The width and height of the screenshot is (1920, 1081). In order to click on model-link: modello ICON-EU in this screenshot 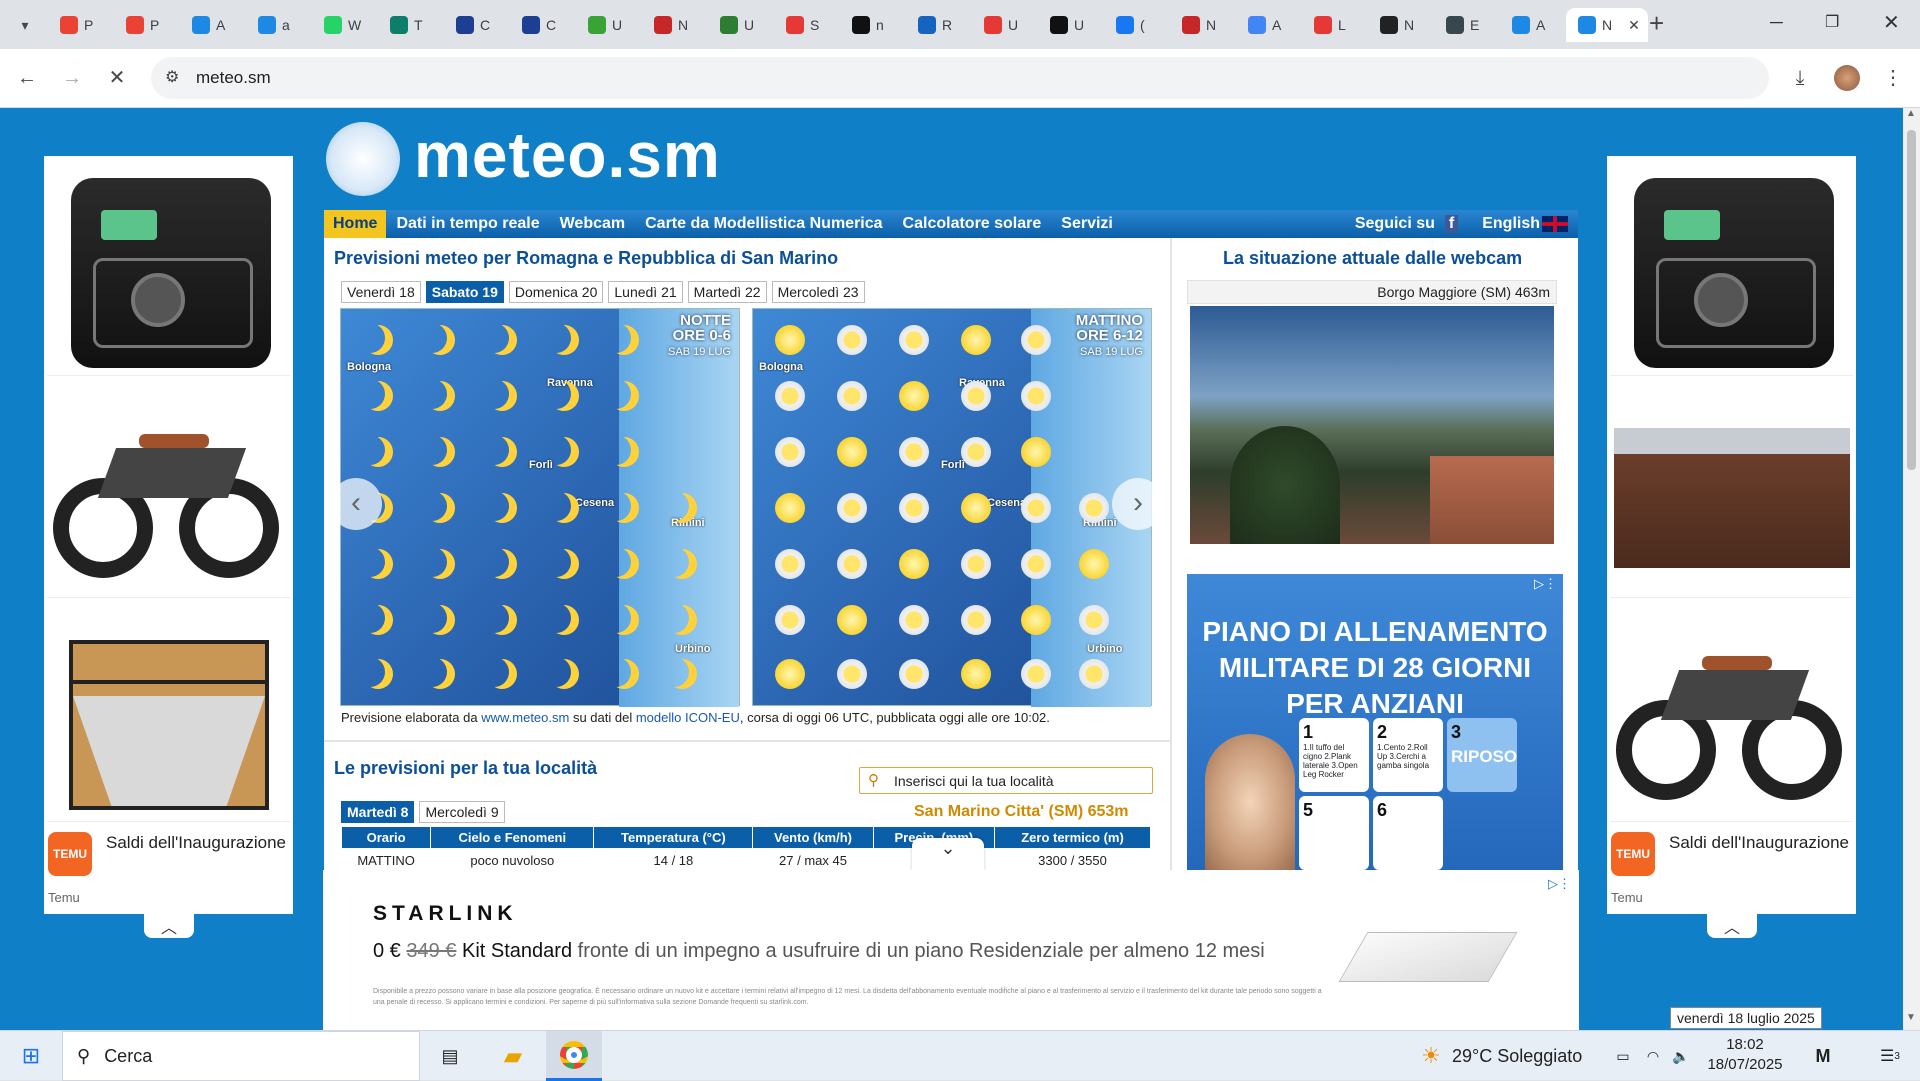, I will do `click(688, 717)`.